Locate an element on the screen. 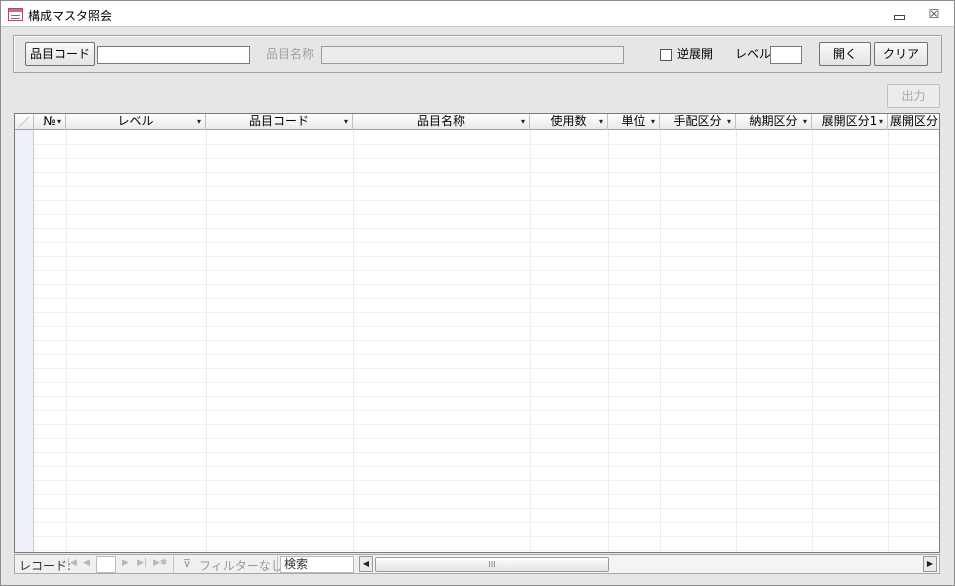 The image size is (955, 586). column-label: № is located at coordinates (49, 121).